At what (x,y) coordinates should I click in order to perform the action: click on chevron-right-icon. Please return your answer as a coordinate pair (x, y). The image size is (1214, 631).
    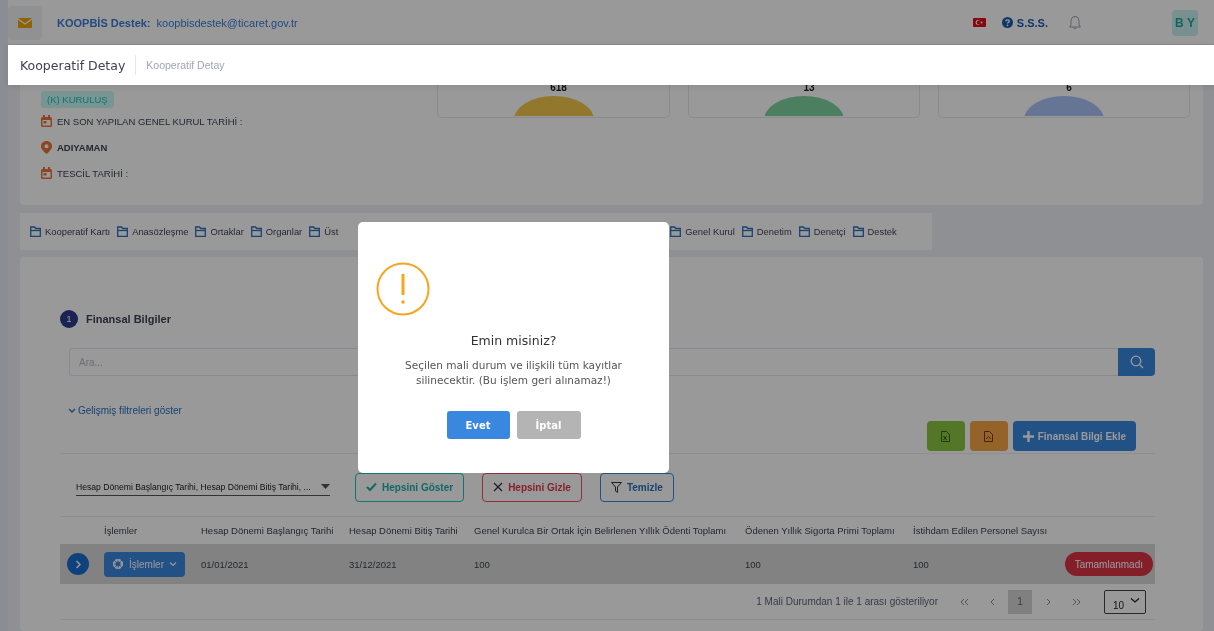
    Looking at the image, I should click on (78, 564).